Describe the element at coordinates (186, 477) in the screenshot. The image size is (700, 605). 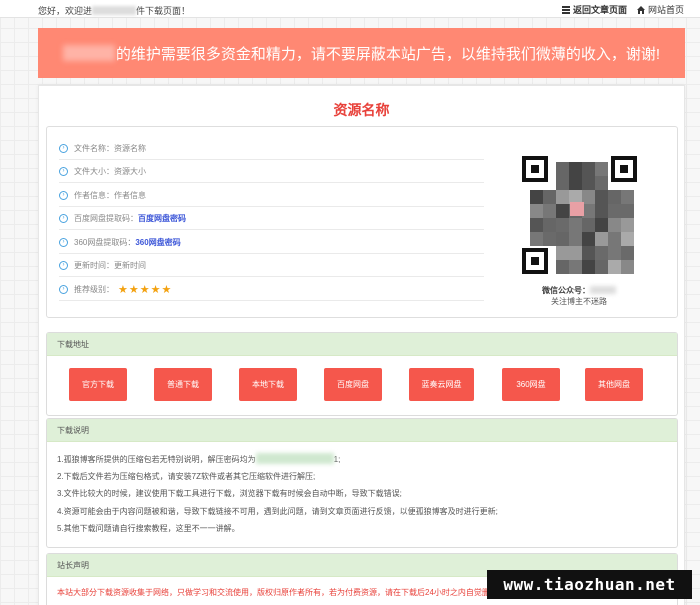
I see `instruction-text: 2.下载后文件若为压缩包格式，请安装7Z软件或者其它压缩软件进行解压;` at that location.